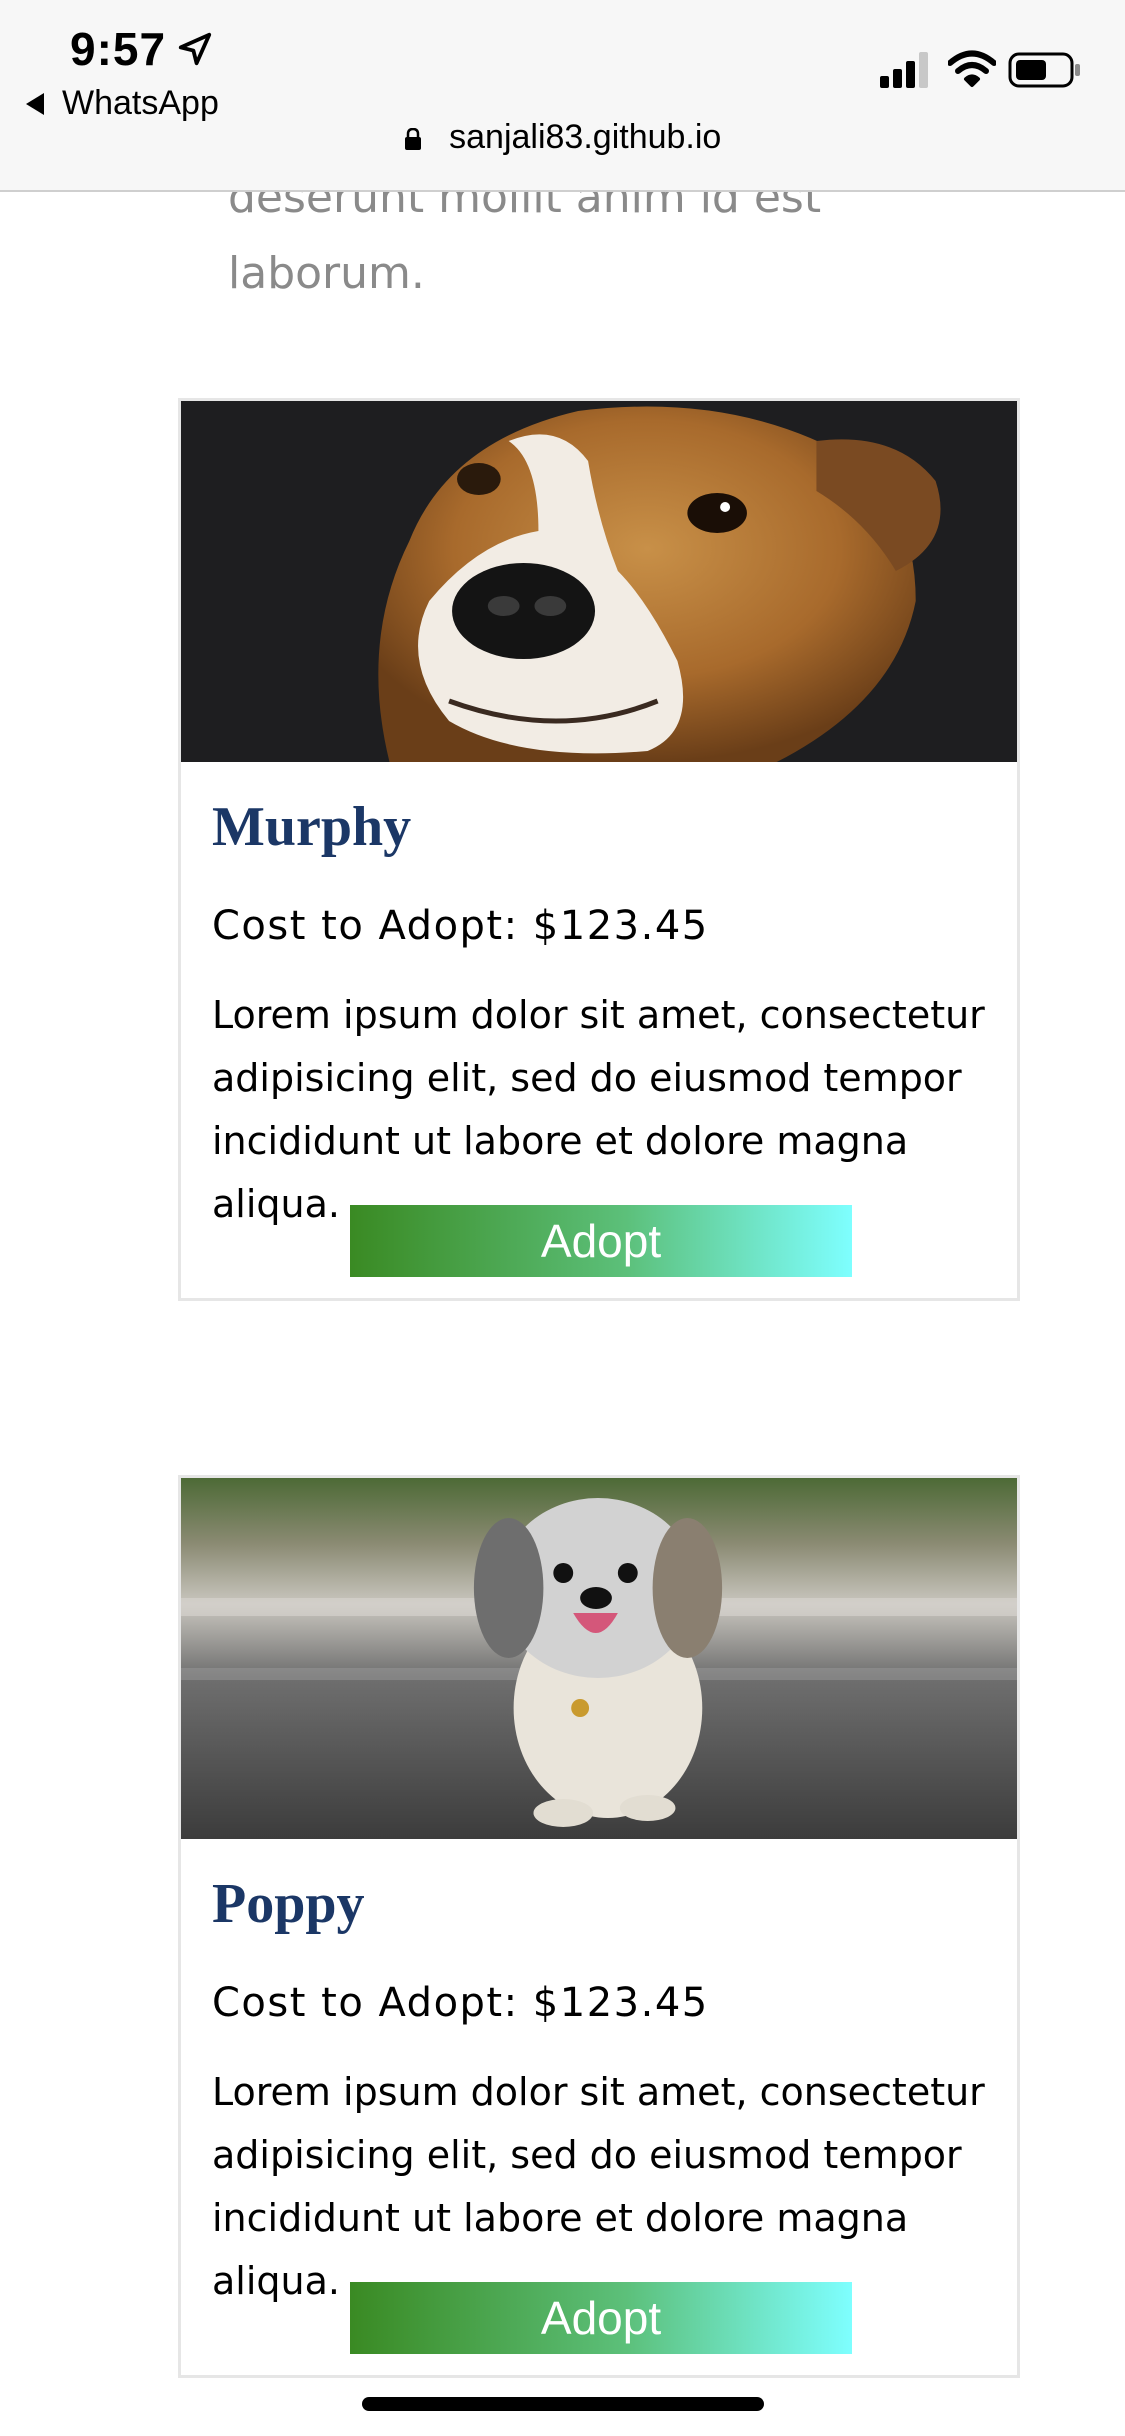 The image size is (1125, 2436). What do you see at coordinates (599, 1658) in the screenshot?
I see `pet-photo-poppy` at bounding box center [599, 1658].